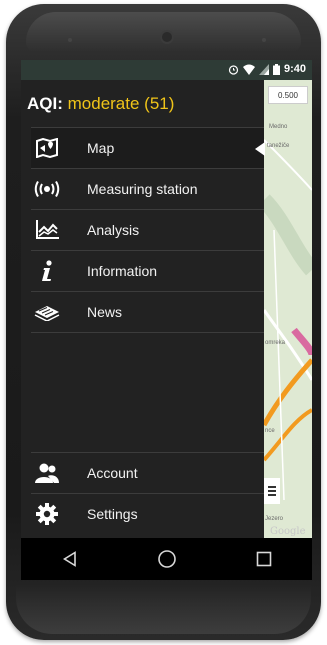  I want to click on drawer-item-label: Settings, so click(112, 514).